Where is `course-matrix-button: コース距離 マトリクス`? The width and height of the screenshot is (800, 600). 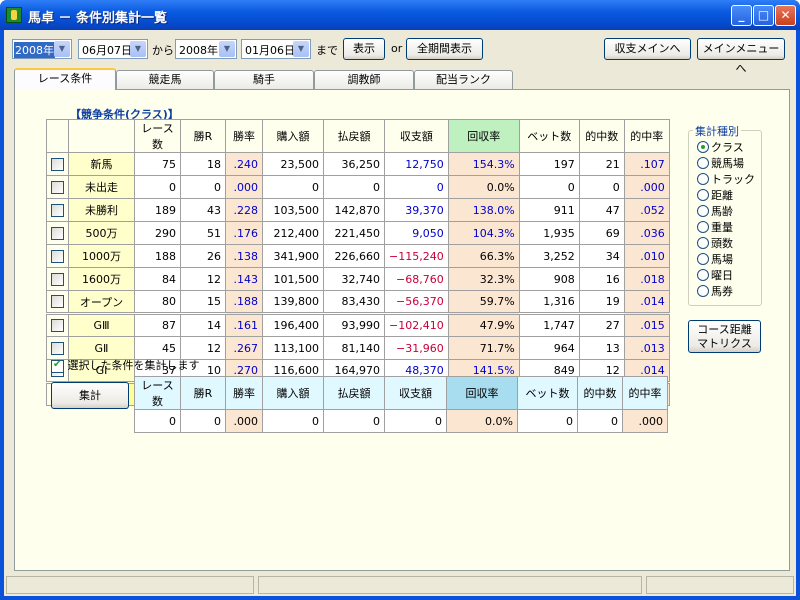 course-matrix-button: コース距離 マトリクス is located at coordinates (724, 336).